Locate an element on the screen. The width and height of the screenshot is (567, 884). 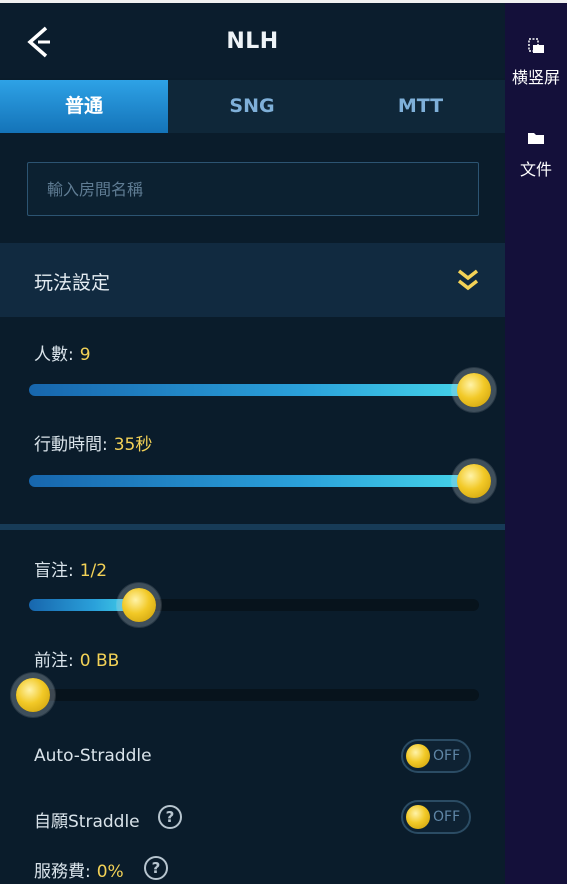
blinds-label: 盲注: 1/2 is located at coordinates (70, 568).